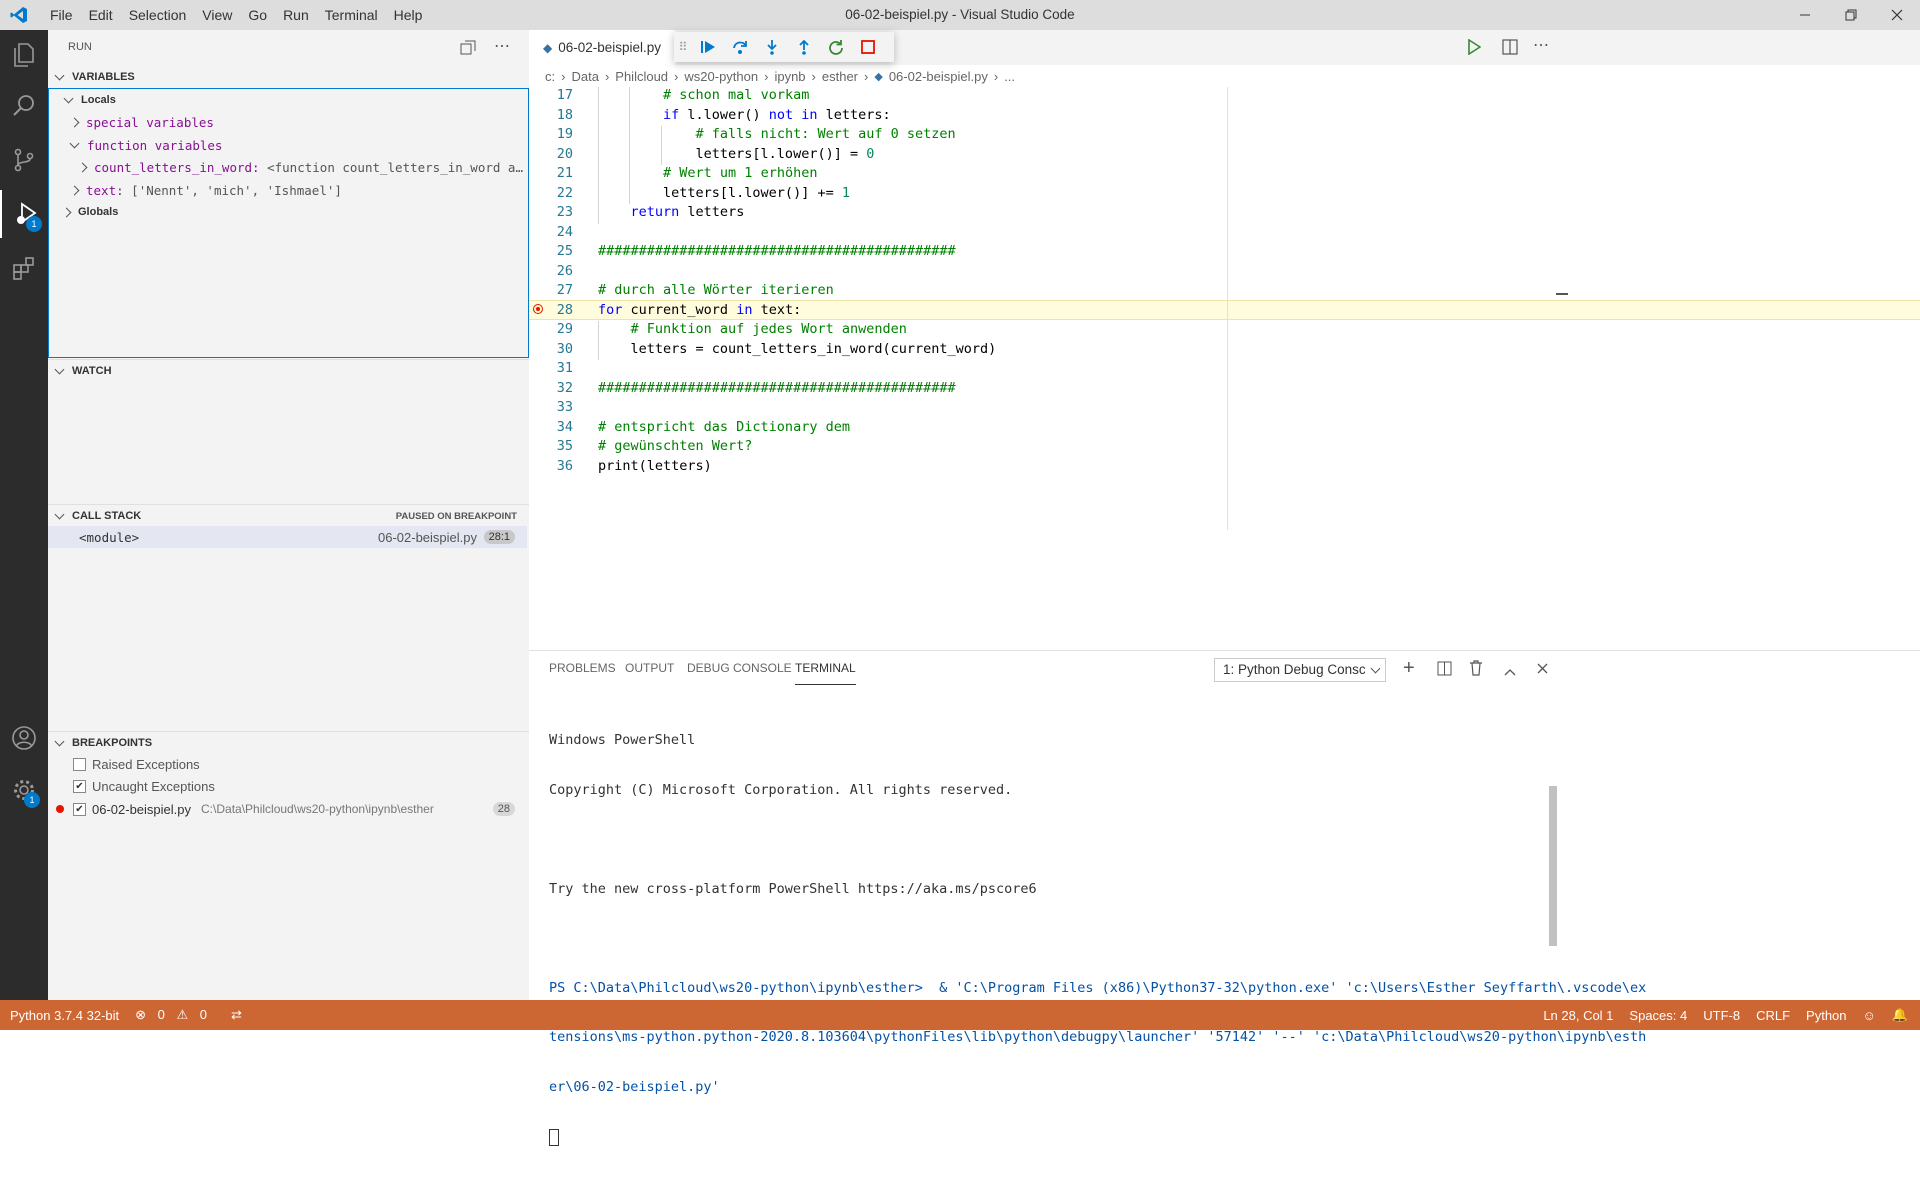  Describe the element at coordinates (79, 786) in the screenshot. I see `uncaught-checkbox: ✔` at that location.